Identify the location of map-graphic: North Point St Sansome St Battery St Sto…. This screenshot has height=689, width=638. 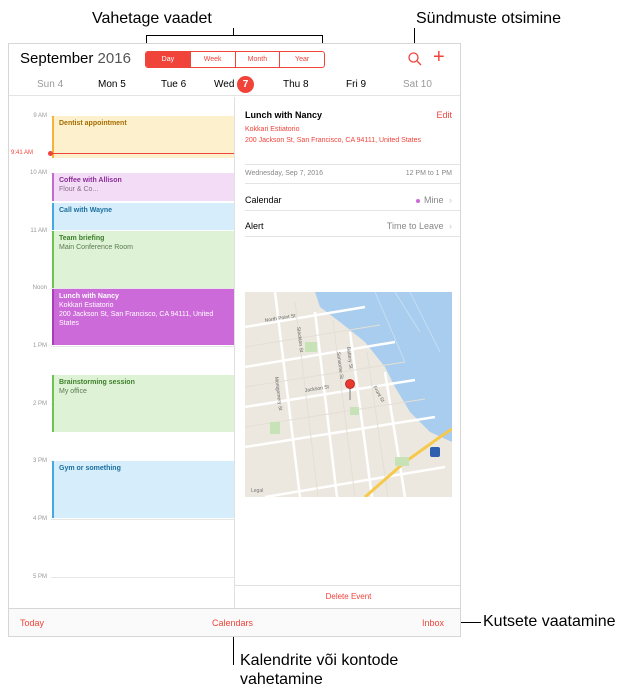
(348, 394).